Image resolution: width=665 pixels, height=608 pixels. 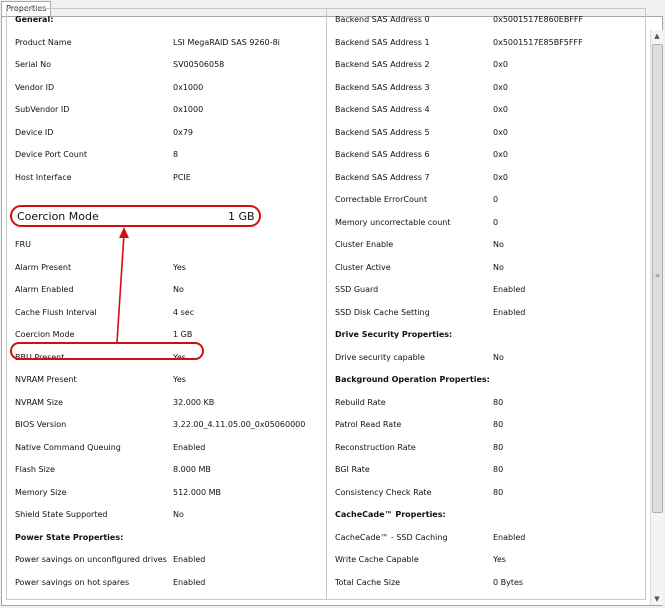 What do you see at coordinates (120, 288) in the screenshot?
I see `arrow-line` at bounding box center [120, 288].